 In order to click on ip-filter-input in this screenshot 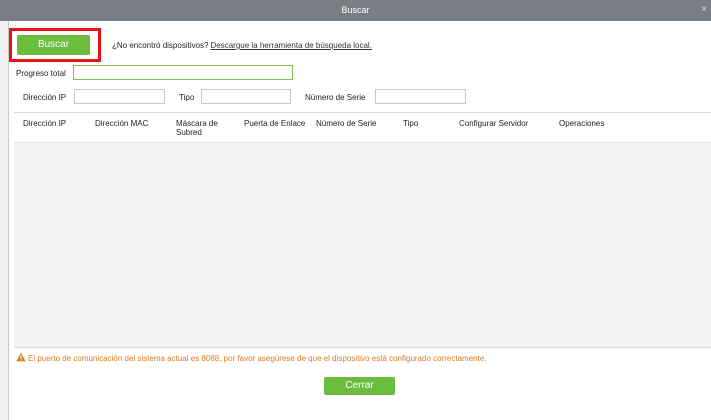, I will do `click(119, 96)`.